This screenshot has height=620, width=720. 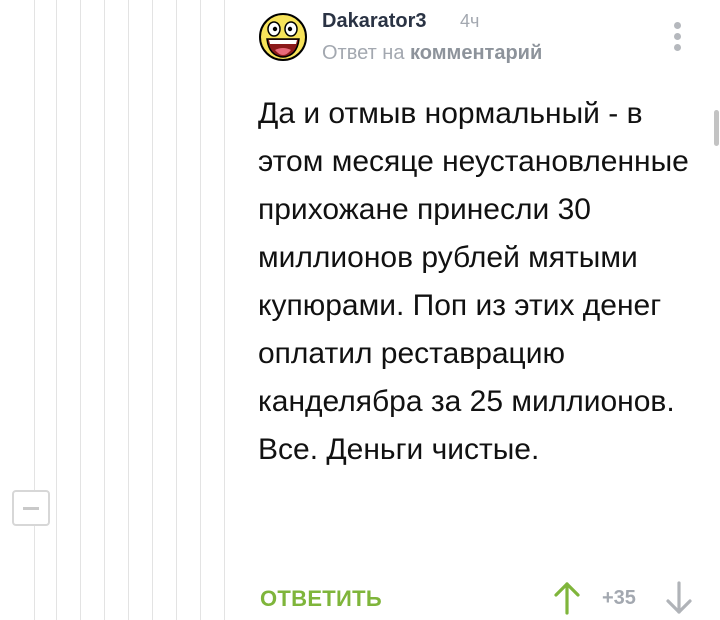 I want to click on comment-time: 4ч, so click(x=470, y=21).